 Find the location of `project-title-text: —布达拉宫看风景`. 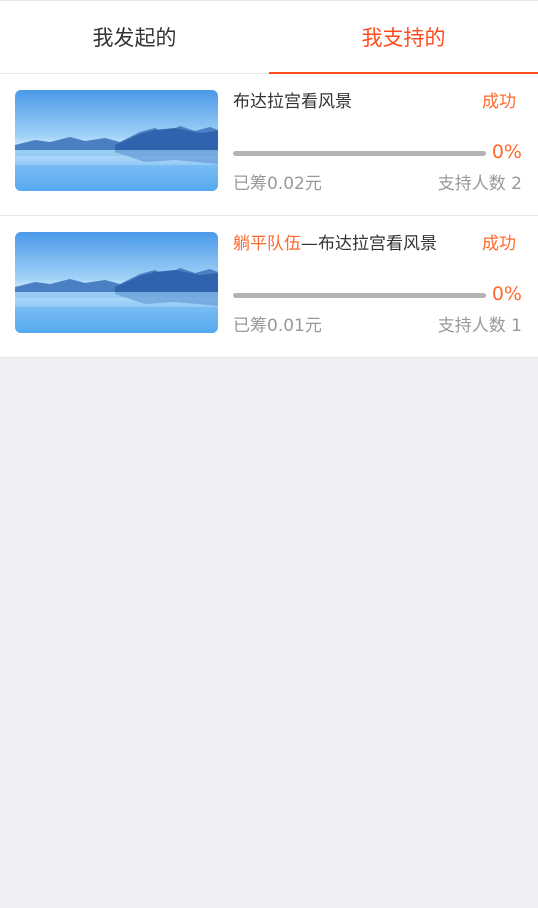

project-title-text: —布达拉宫看风景 is located at coordinates (369, 244).